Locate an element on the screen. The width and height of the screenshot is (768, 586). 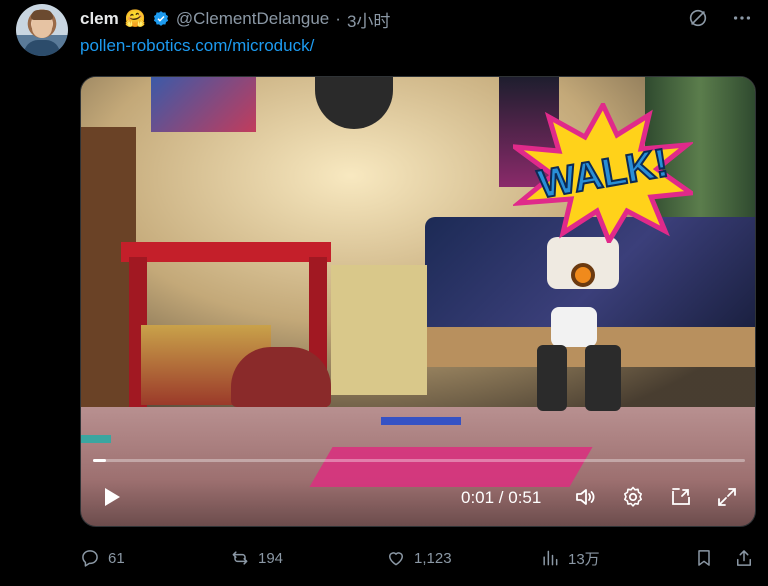
gear-icon is located at coordinates (633, 497).